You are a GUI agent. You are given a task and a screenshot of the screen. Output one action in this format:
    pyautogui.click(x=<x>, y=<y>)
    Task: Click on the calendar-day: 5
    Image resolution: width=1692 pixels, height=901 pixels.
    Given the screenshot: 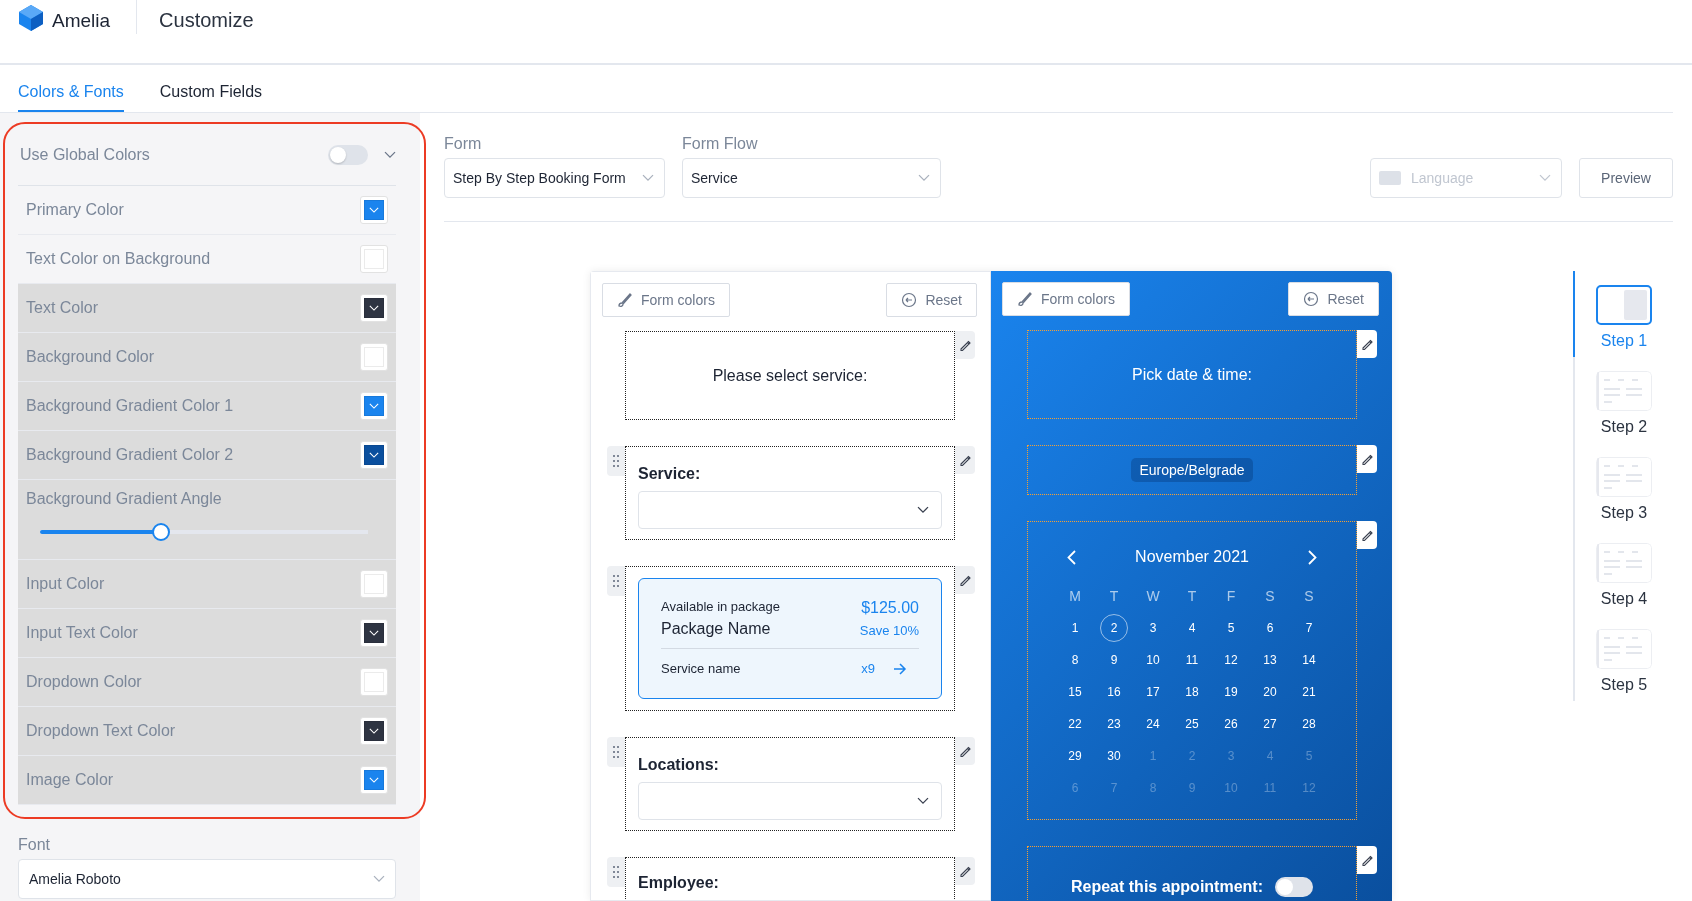 What is the action you would take?
    pyautogui.click(x=1231, y=628)
    